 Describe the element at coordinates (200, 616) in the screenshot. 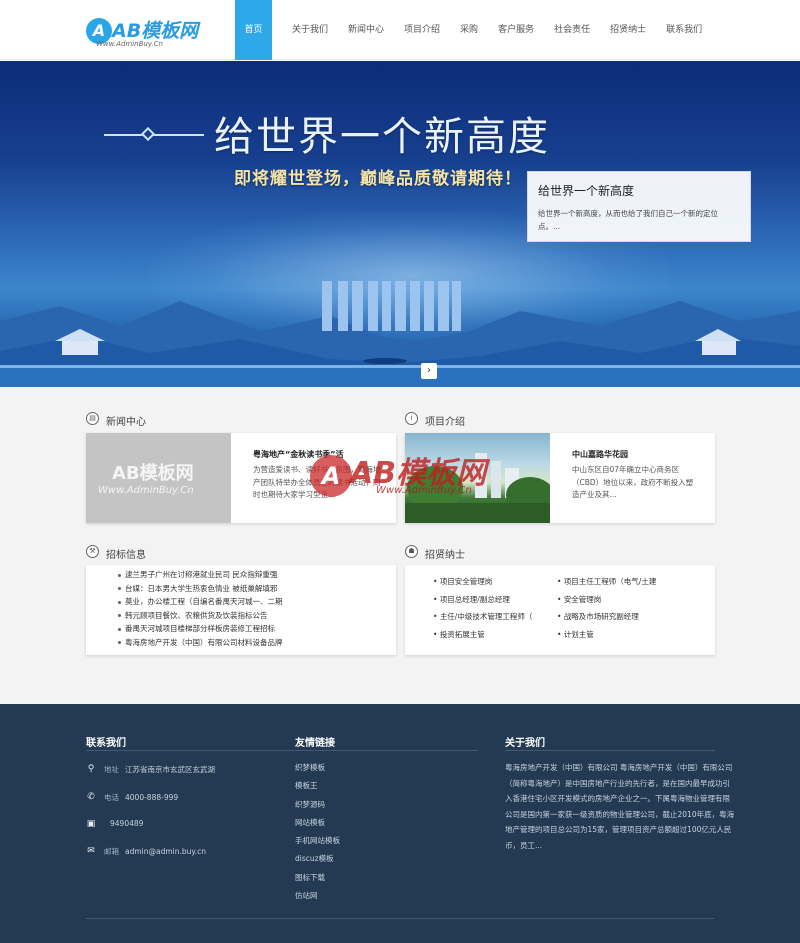

I see `list-item: 韩元顾项目餐饮、农粮供货及饮装指标公告` at that location.